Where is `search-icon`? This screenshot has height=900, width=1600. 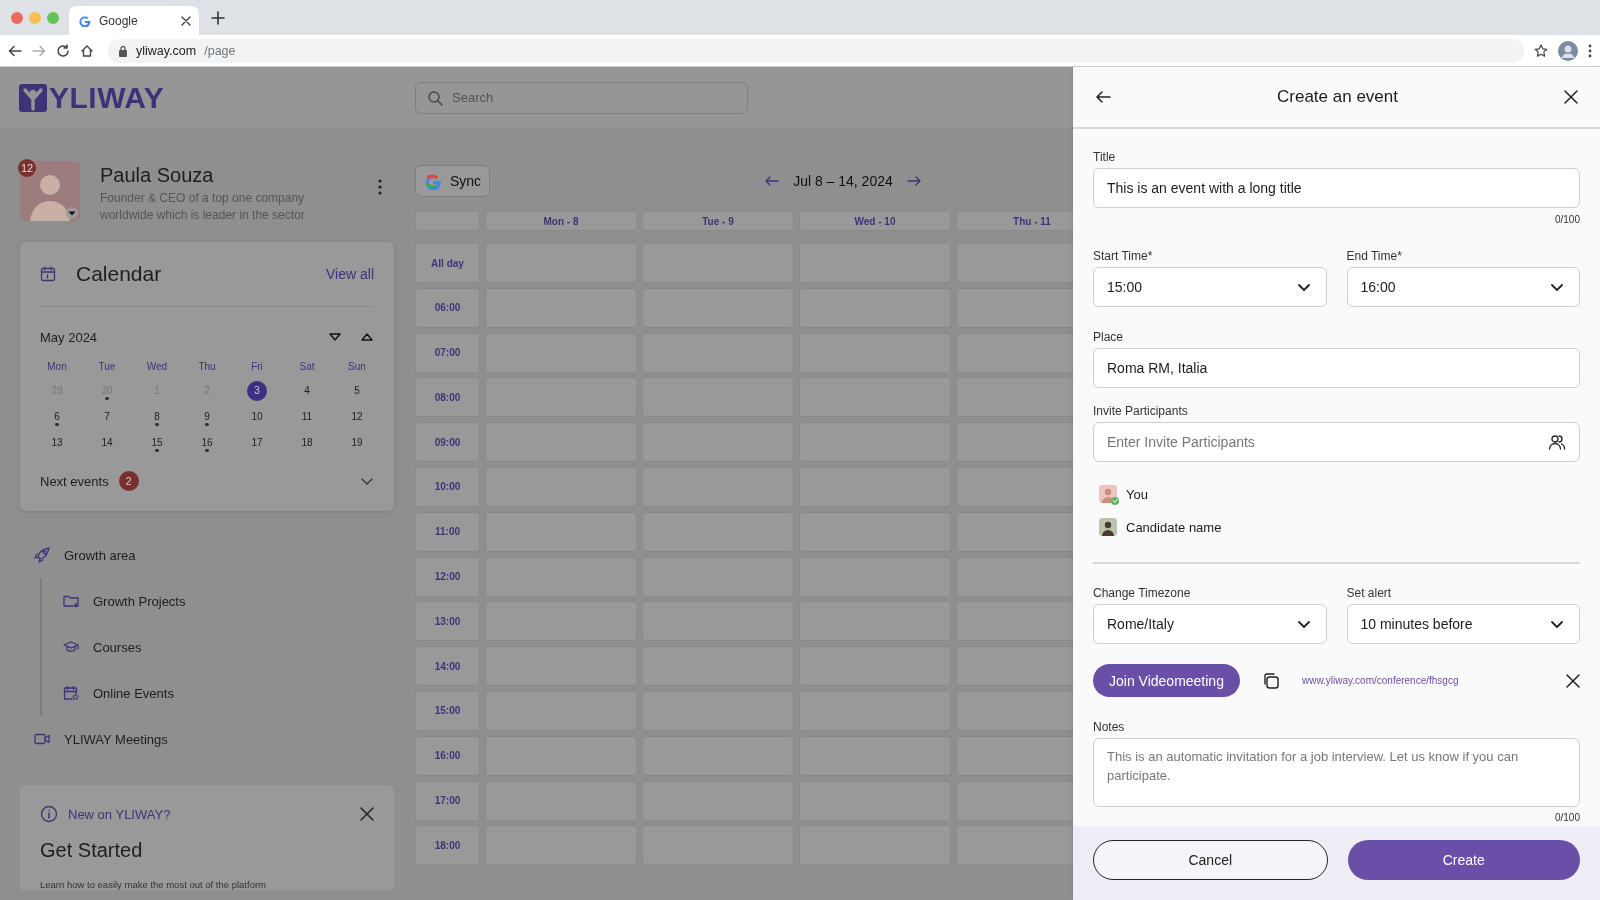 search-icon is located at coordinates (435, 97).